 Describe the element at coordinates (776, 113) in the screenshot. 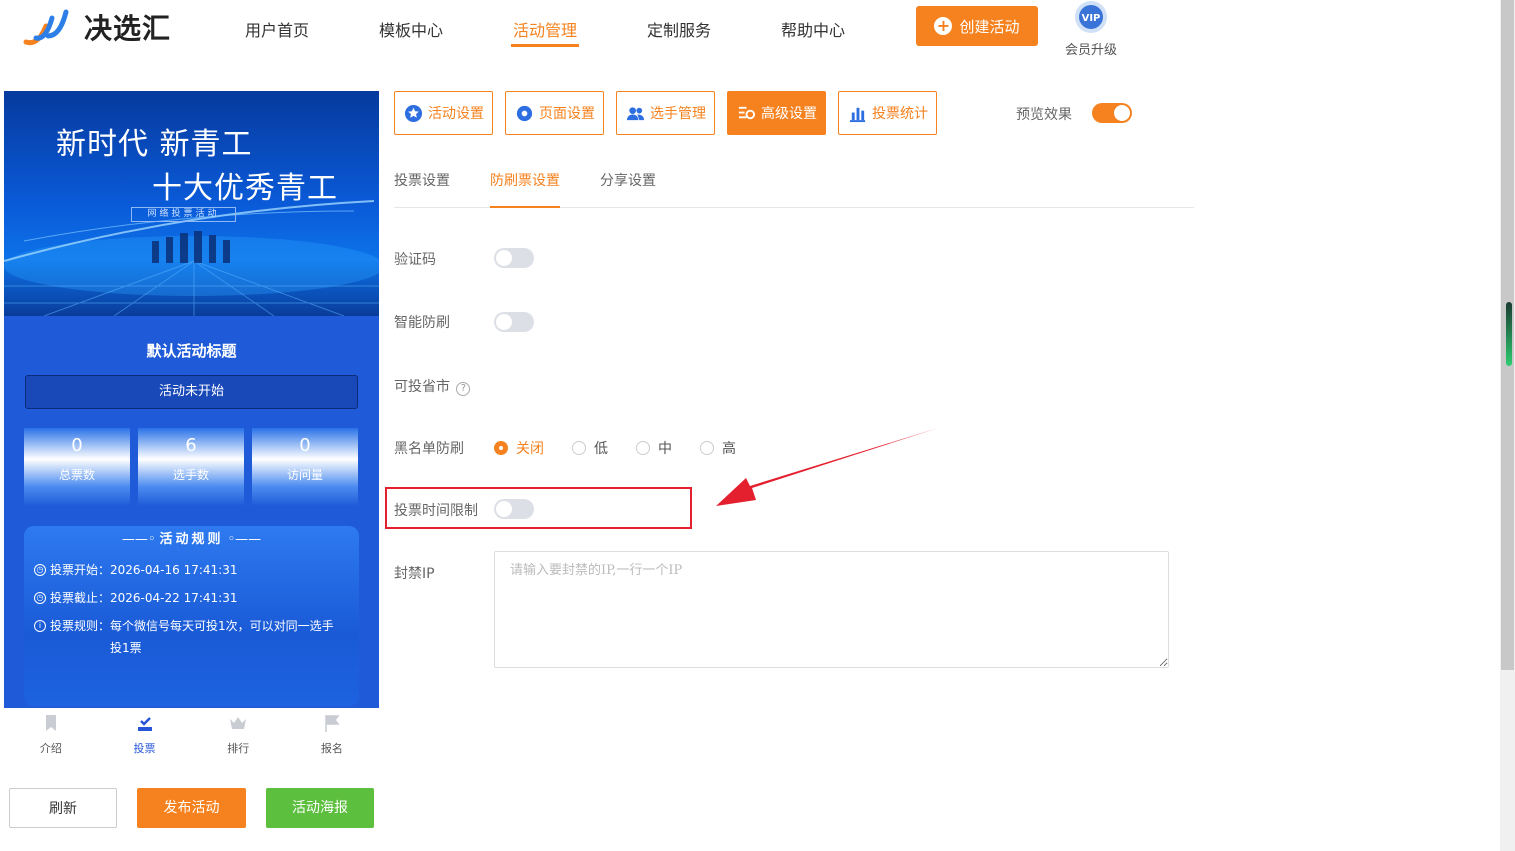

I see `advanced-settings-button: 高级设置` at that location.